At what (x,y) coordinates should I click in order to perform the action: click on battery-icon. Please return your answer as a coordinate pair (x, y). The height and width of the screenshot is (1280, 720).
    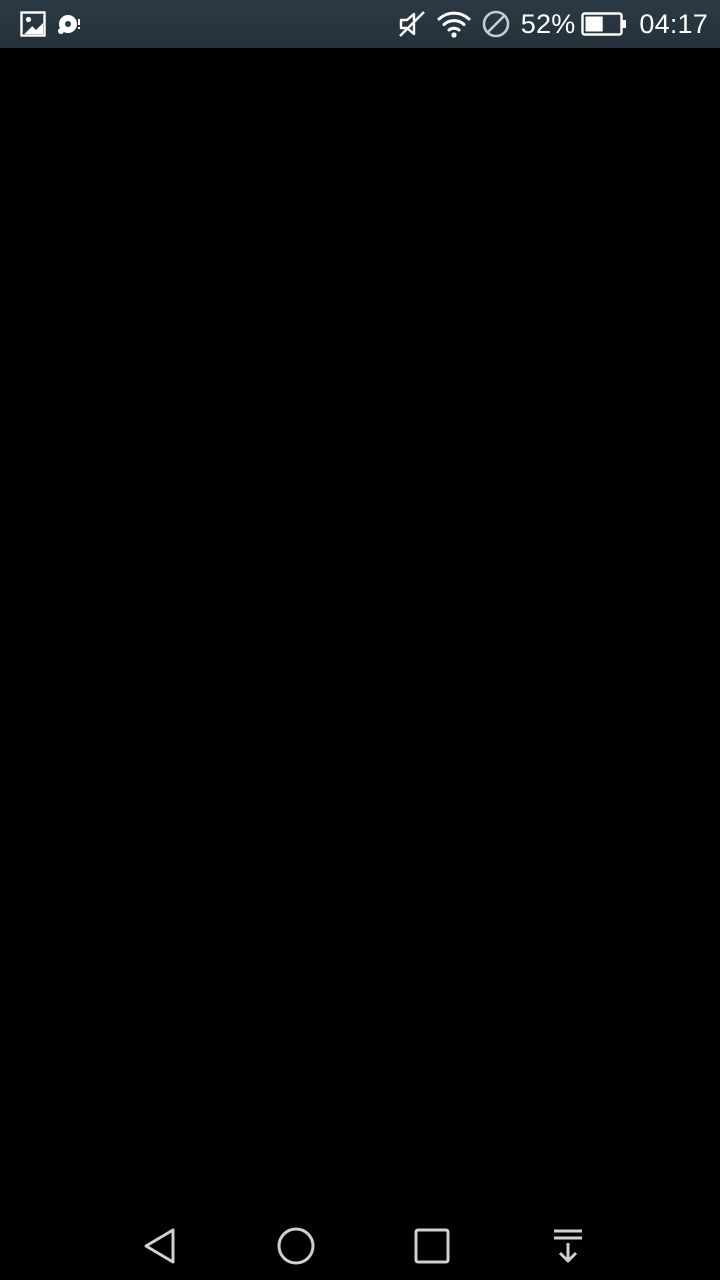
    Looking at the image, I should click on (604, 24).